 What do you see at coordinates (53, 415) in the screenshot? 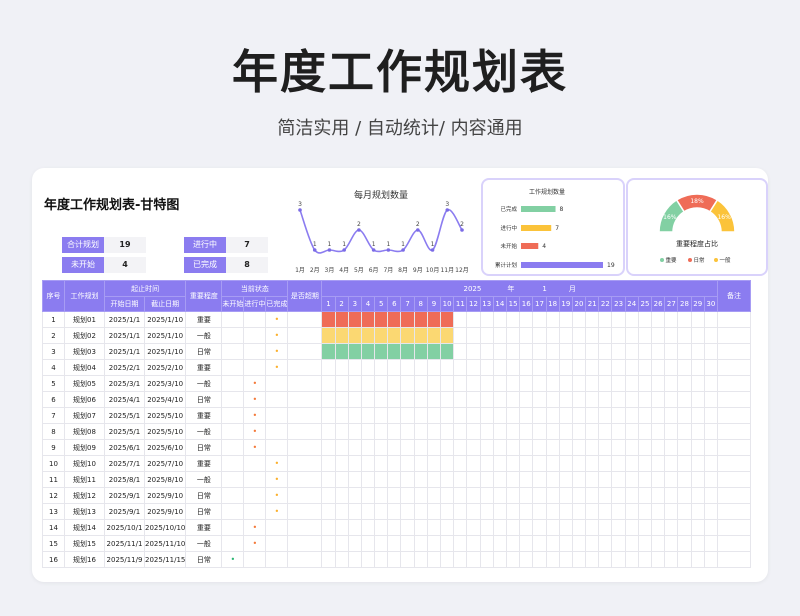
I see `row-seq: 7` at bounding box center [53, 415].